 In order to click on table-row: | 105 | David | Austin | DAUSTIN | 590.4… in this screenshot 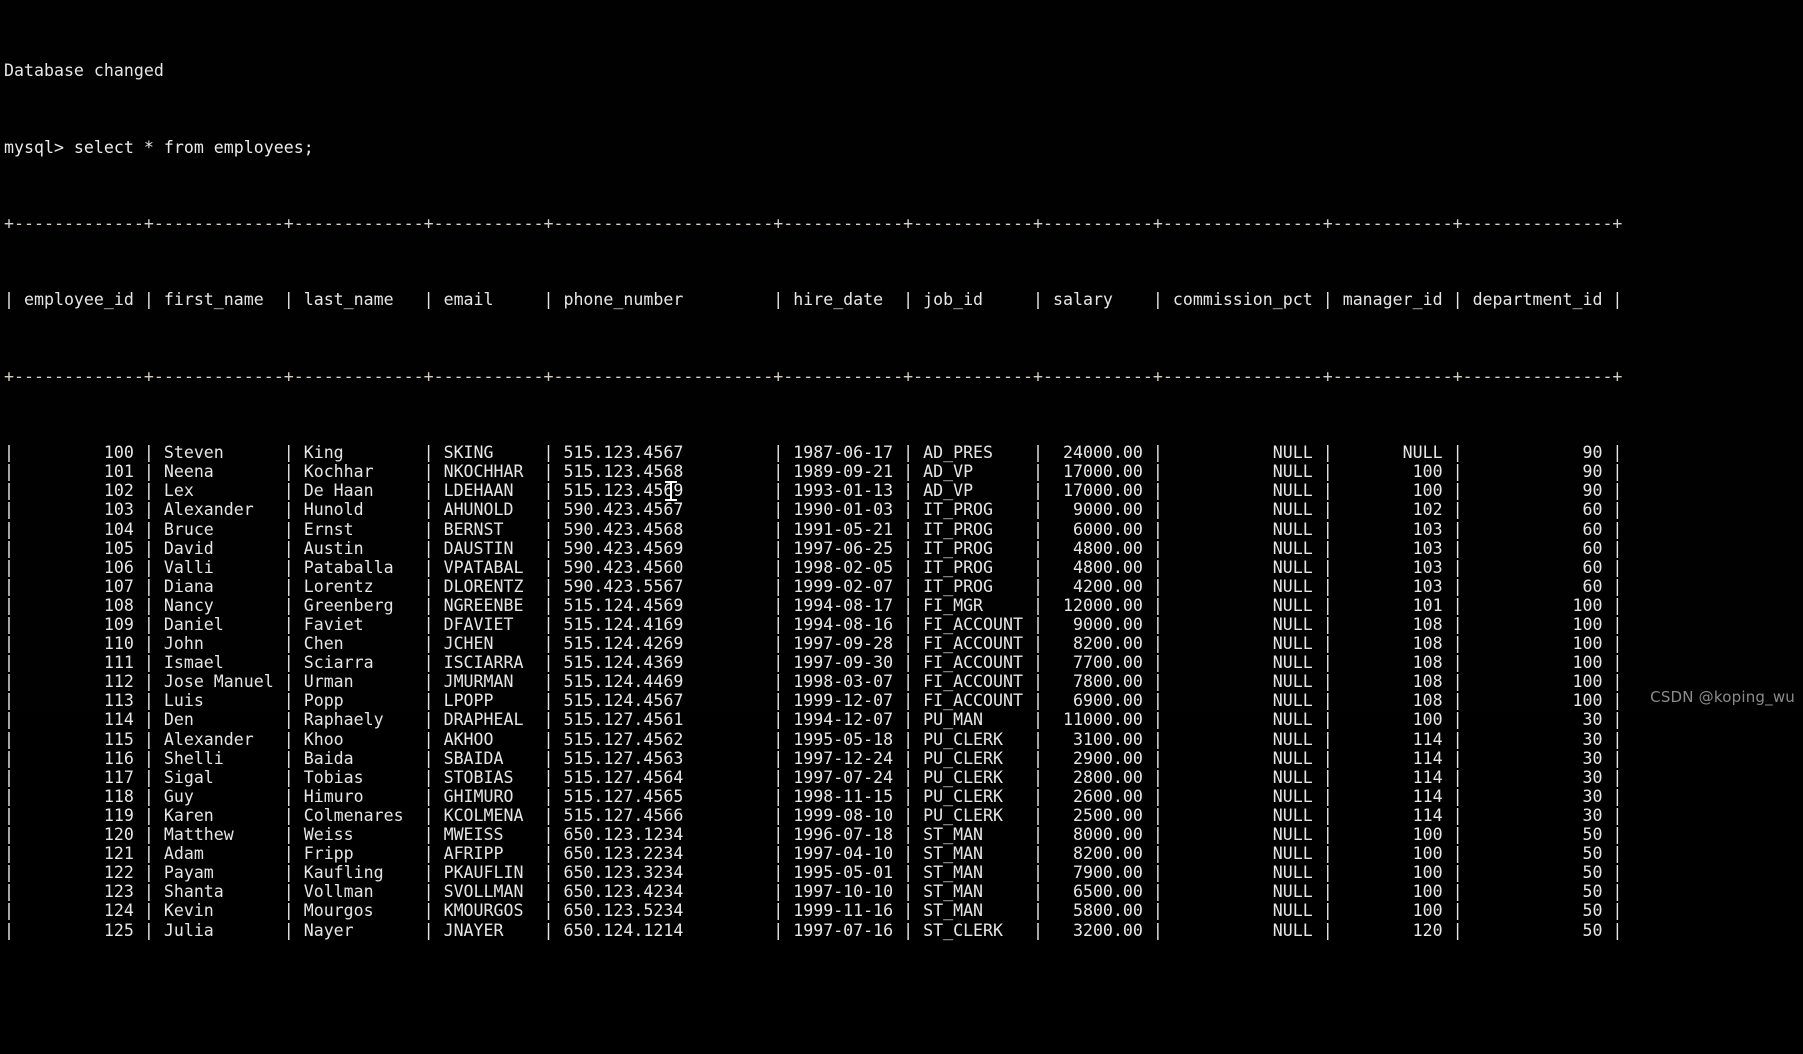, I will do `click(813, 548)`.